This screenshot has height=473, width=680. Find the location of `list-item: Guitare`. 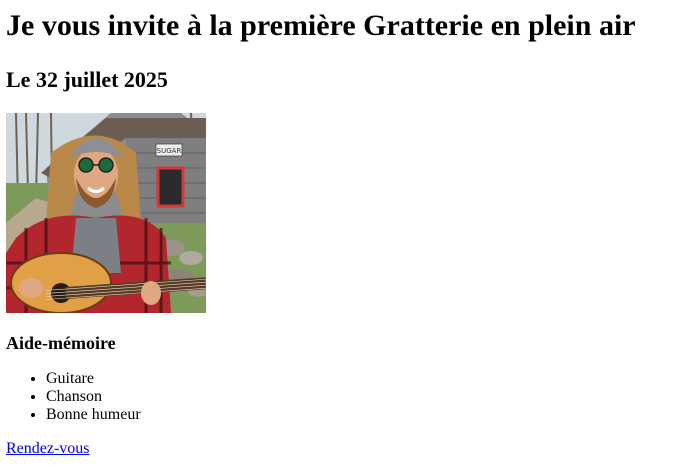

list-item: Guitare is located at coordinates (360, 379).